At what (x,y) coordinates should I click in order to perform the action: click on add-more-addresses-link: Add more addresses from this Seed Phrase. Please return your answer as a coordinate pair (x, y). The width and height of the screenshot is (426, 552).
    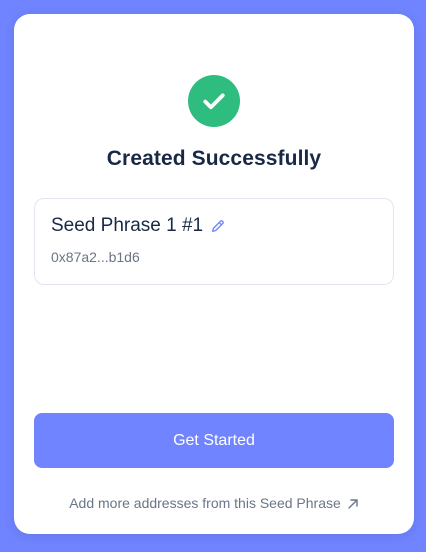
    Looking at the image, I should click on (214, 503).